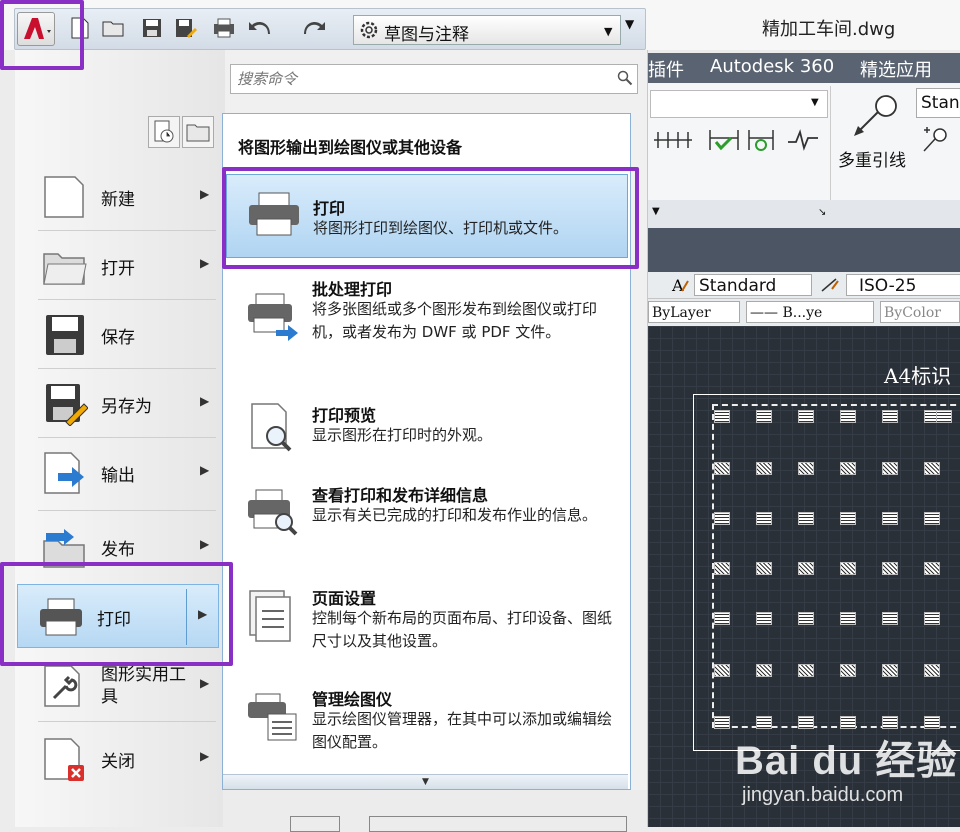  I want to click on workspace-selector: 草图与注释 ▼, so click(487, 30).